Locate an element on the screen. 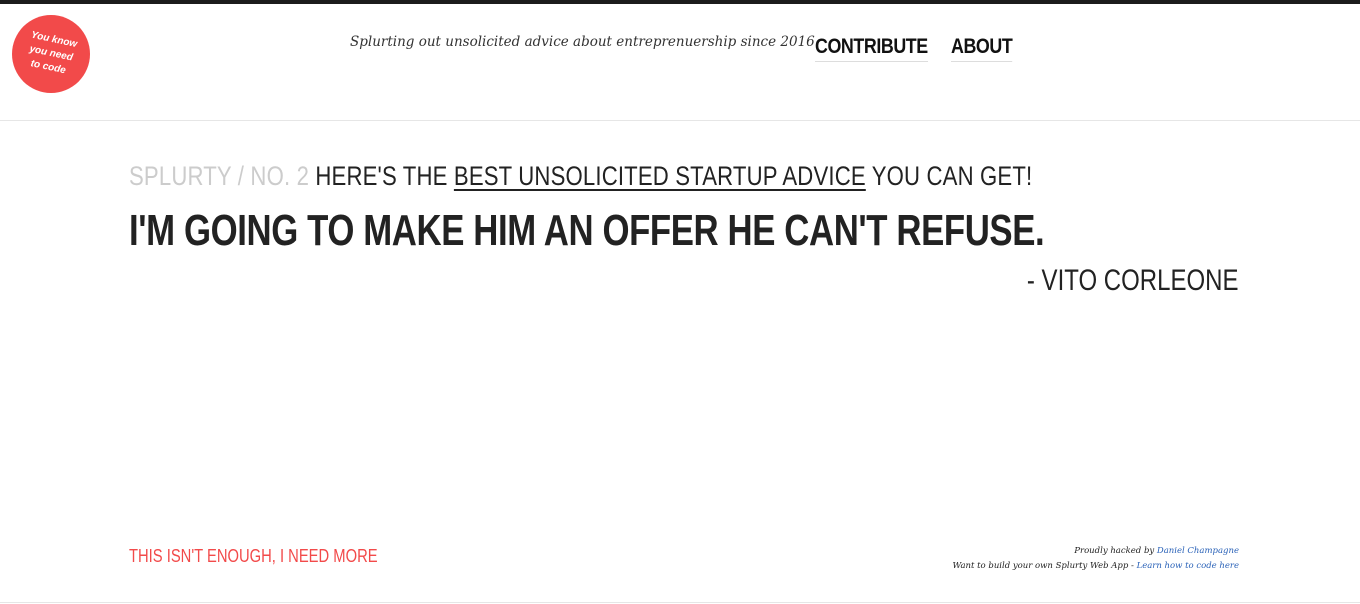 Image resolution: width=1360 pixels, height=604 pixels. build-text: Want to build your own Splurty Web App - is located at coordinates (1043, 566).